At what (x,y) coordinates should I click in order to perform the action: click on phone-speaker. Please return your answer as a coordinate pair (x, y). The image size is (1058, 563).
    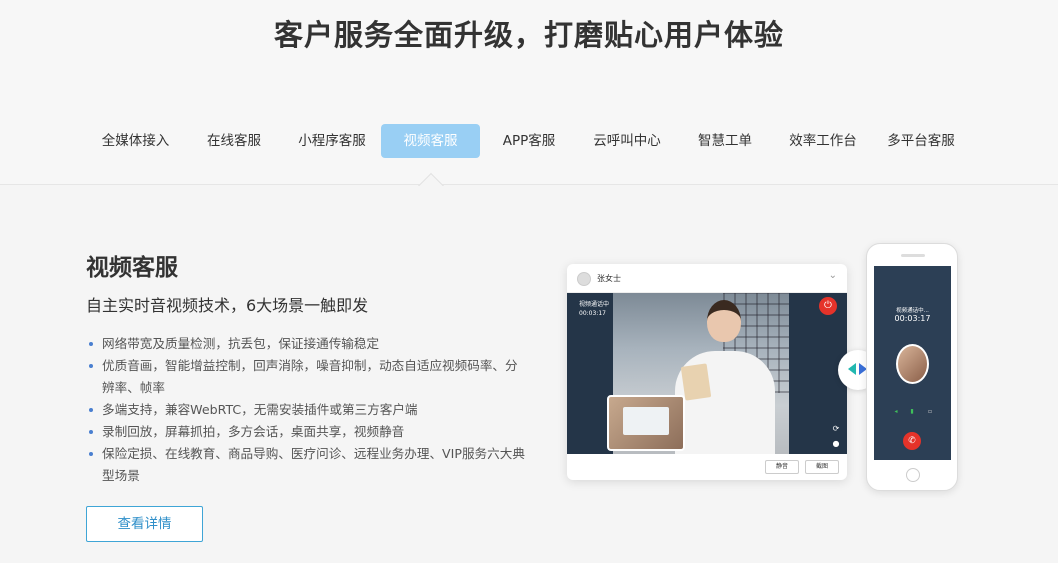
    Looking at the image, I should click on (913, 255).